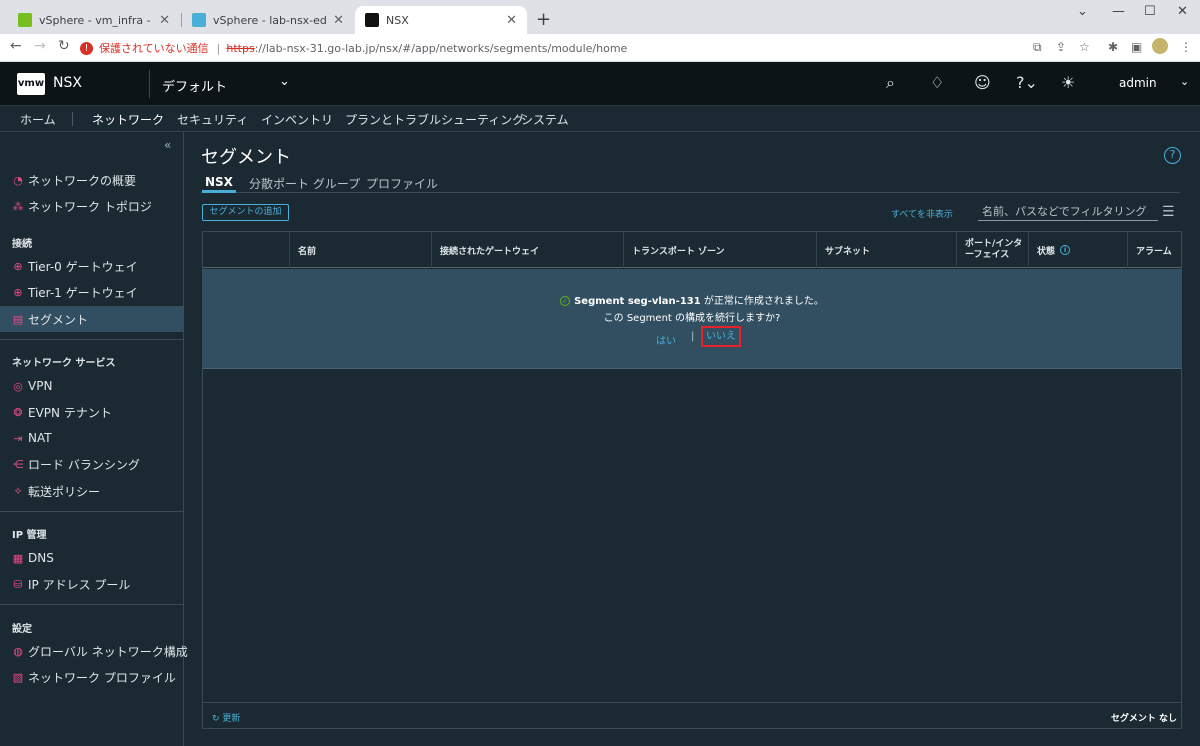 This screenshot has height=746, width=1200. I want to click on window-close-icon: ✕, so click(1182, 11).